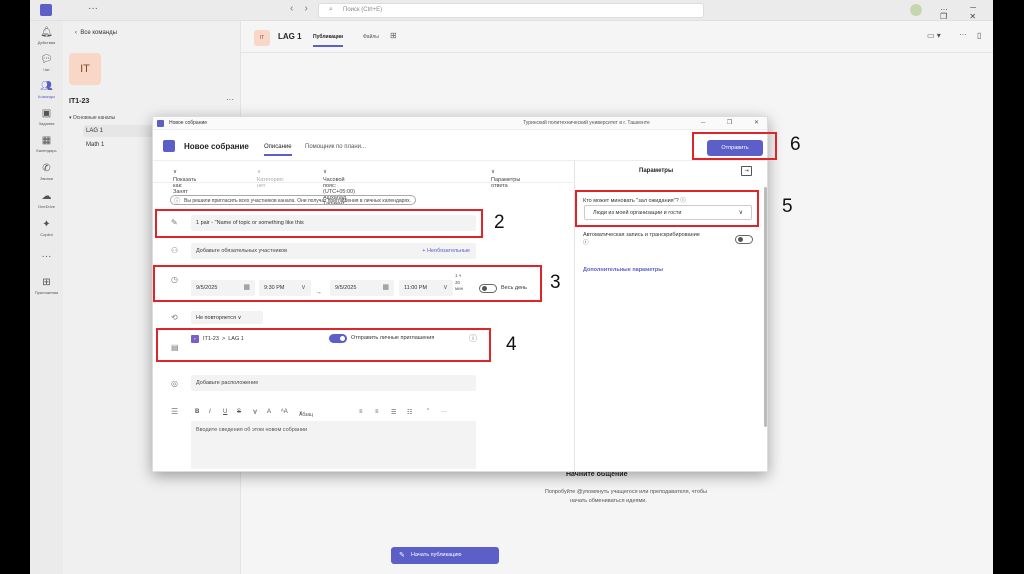  What do you see at coordinates (92, 118) in the screenshot?
I see `channels-section: ▾ Основные каналы` at bounding box center [92, 118].